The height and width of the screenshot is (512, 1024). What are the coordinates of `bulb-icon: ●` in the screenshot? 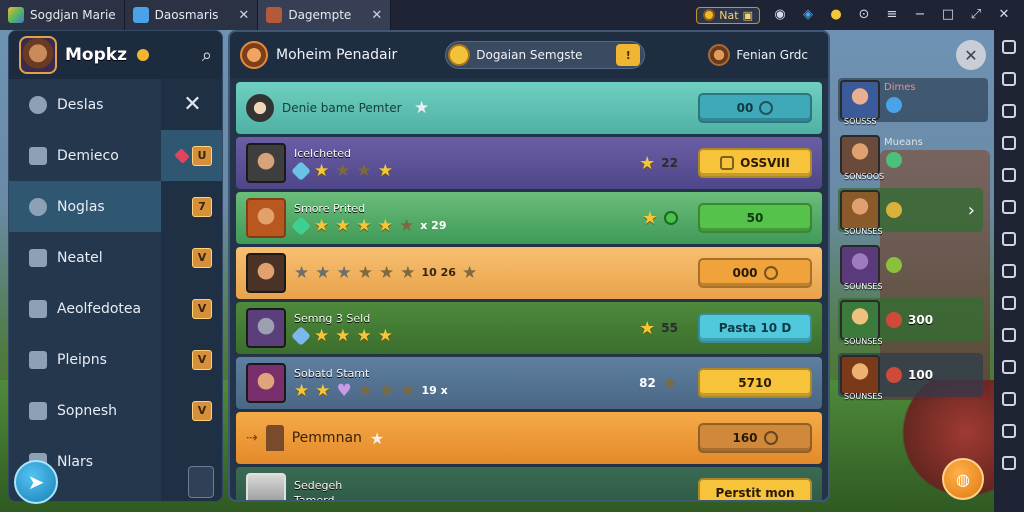 It's located at (836, 15).